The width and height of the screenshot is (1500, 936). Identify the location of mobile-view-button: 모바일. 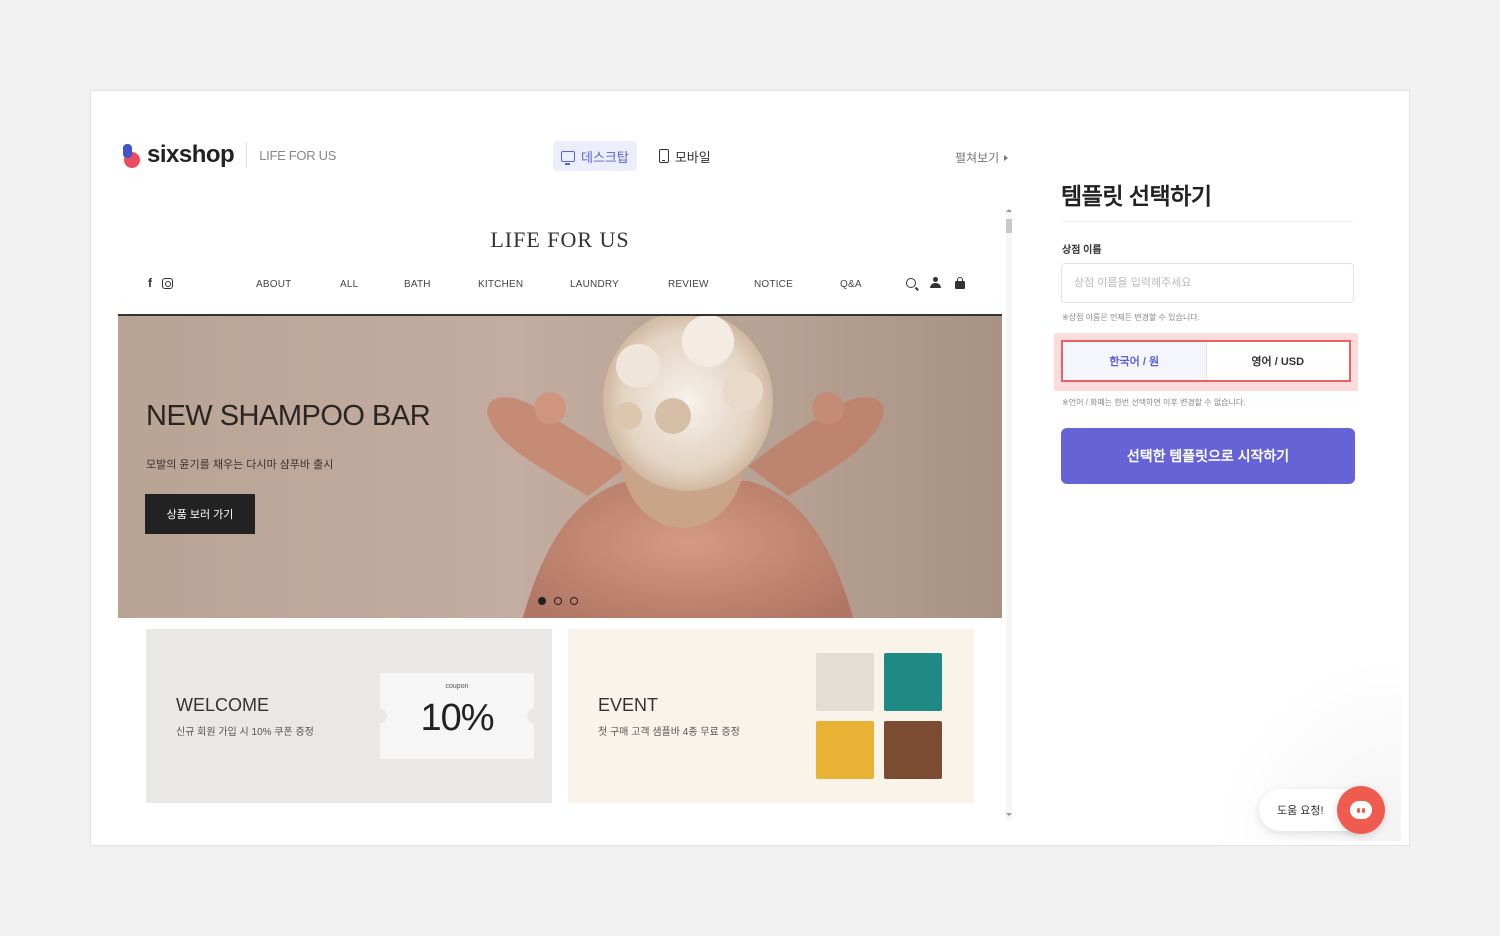
(685, 156).